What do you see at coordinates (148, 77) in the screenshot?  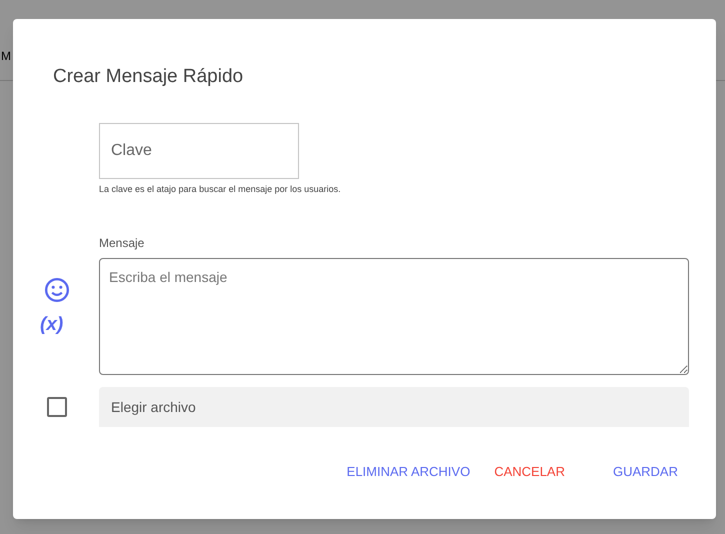 I see `dialog-title: Crear Mensaje Rápido` at bounding box center [148, 77].